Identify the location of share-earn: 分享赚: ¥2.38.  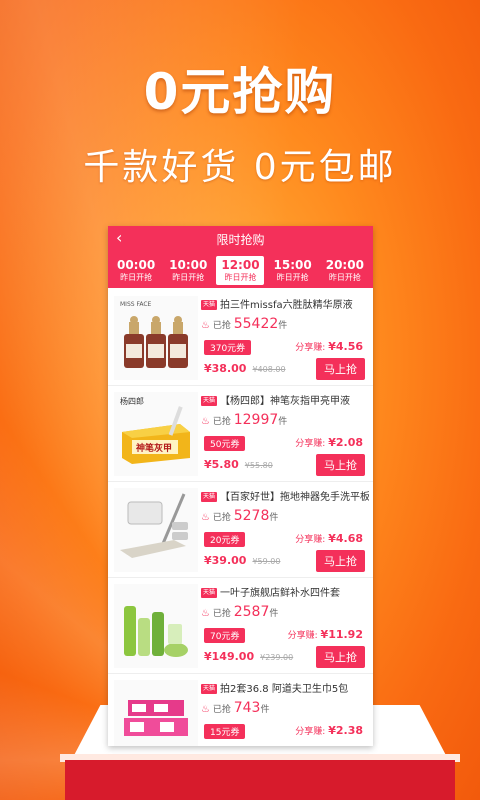
(329, 730).